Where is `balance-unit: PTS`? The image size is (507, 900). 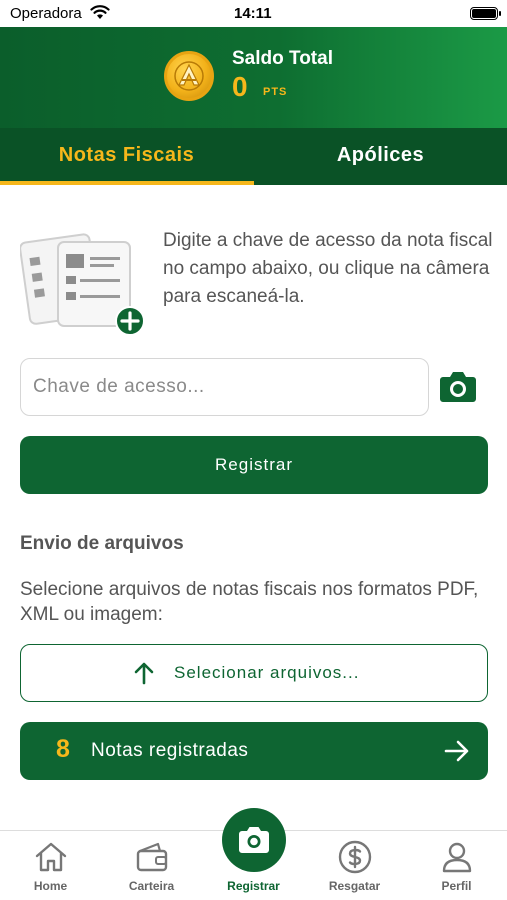
balance-unit: PTS is located at coordinates (275, 92).